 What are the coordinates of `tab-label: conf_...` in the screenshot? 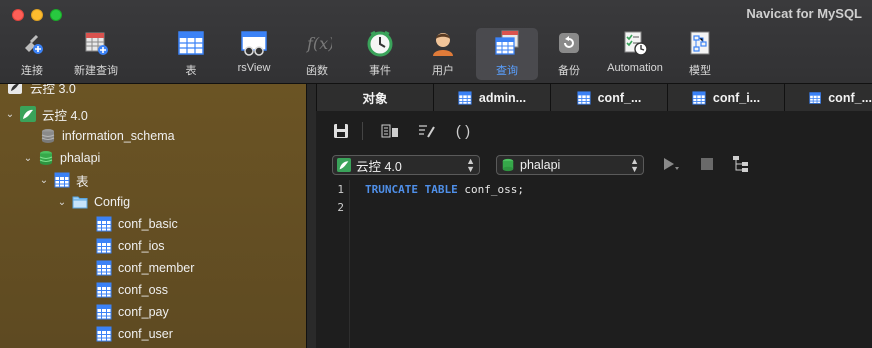 It's located at (619, 97).